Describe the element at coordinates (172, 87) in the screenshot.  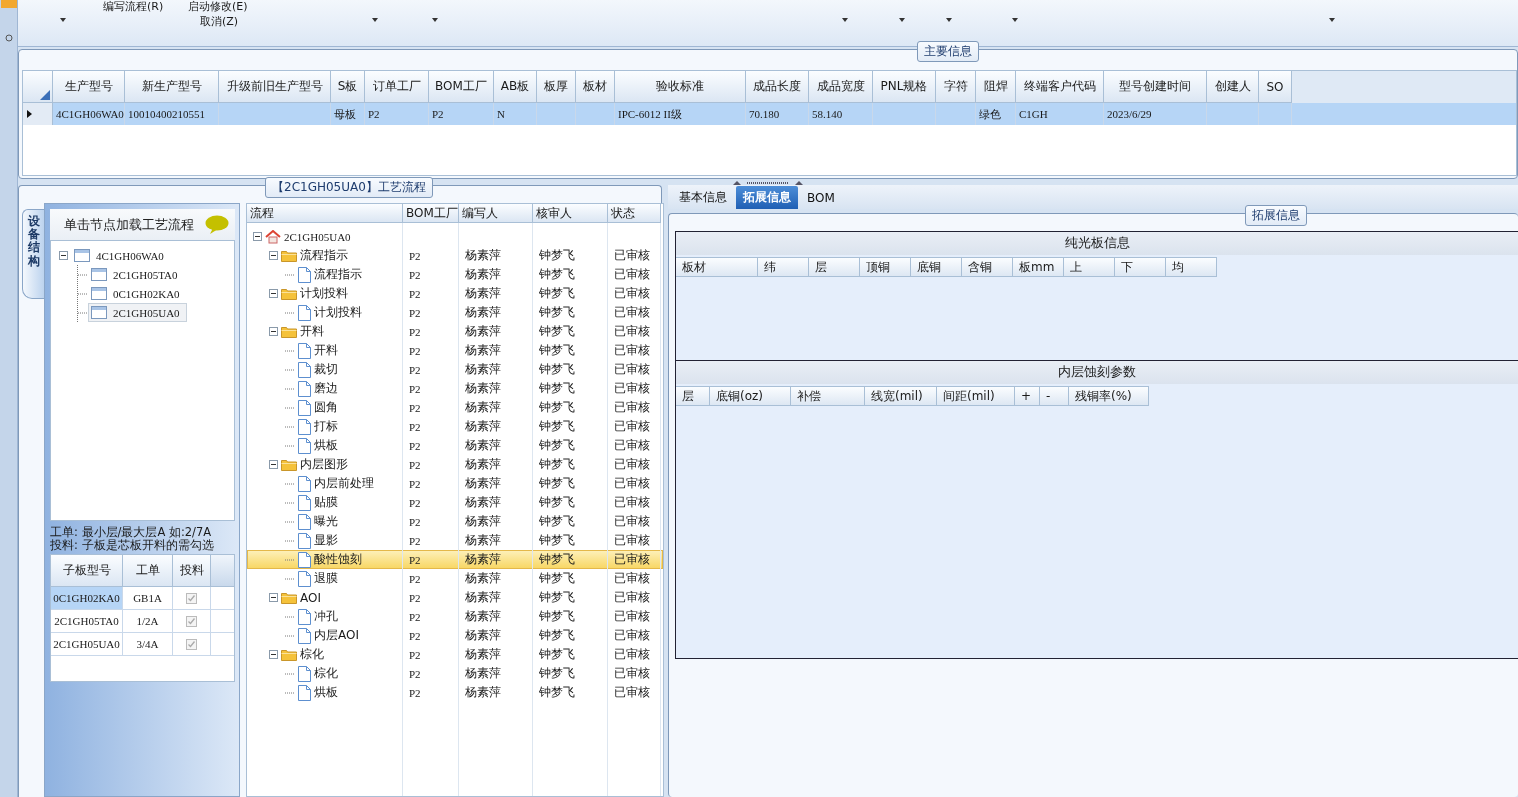
I see `column-header: 新生产型号` at that location.